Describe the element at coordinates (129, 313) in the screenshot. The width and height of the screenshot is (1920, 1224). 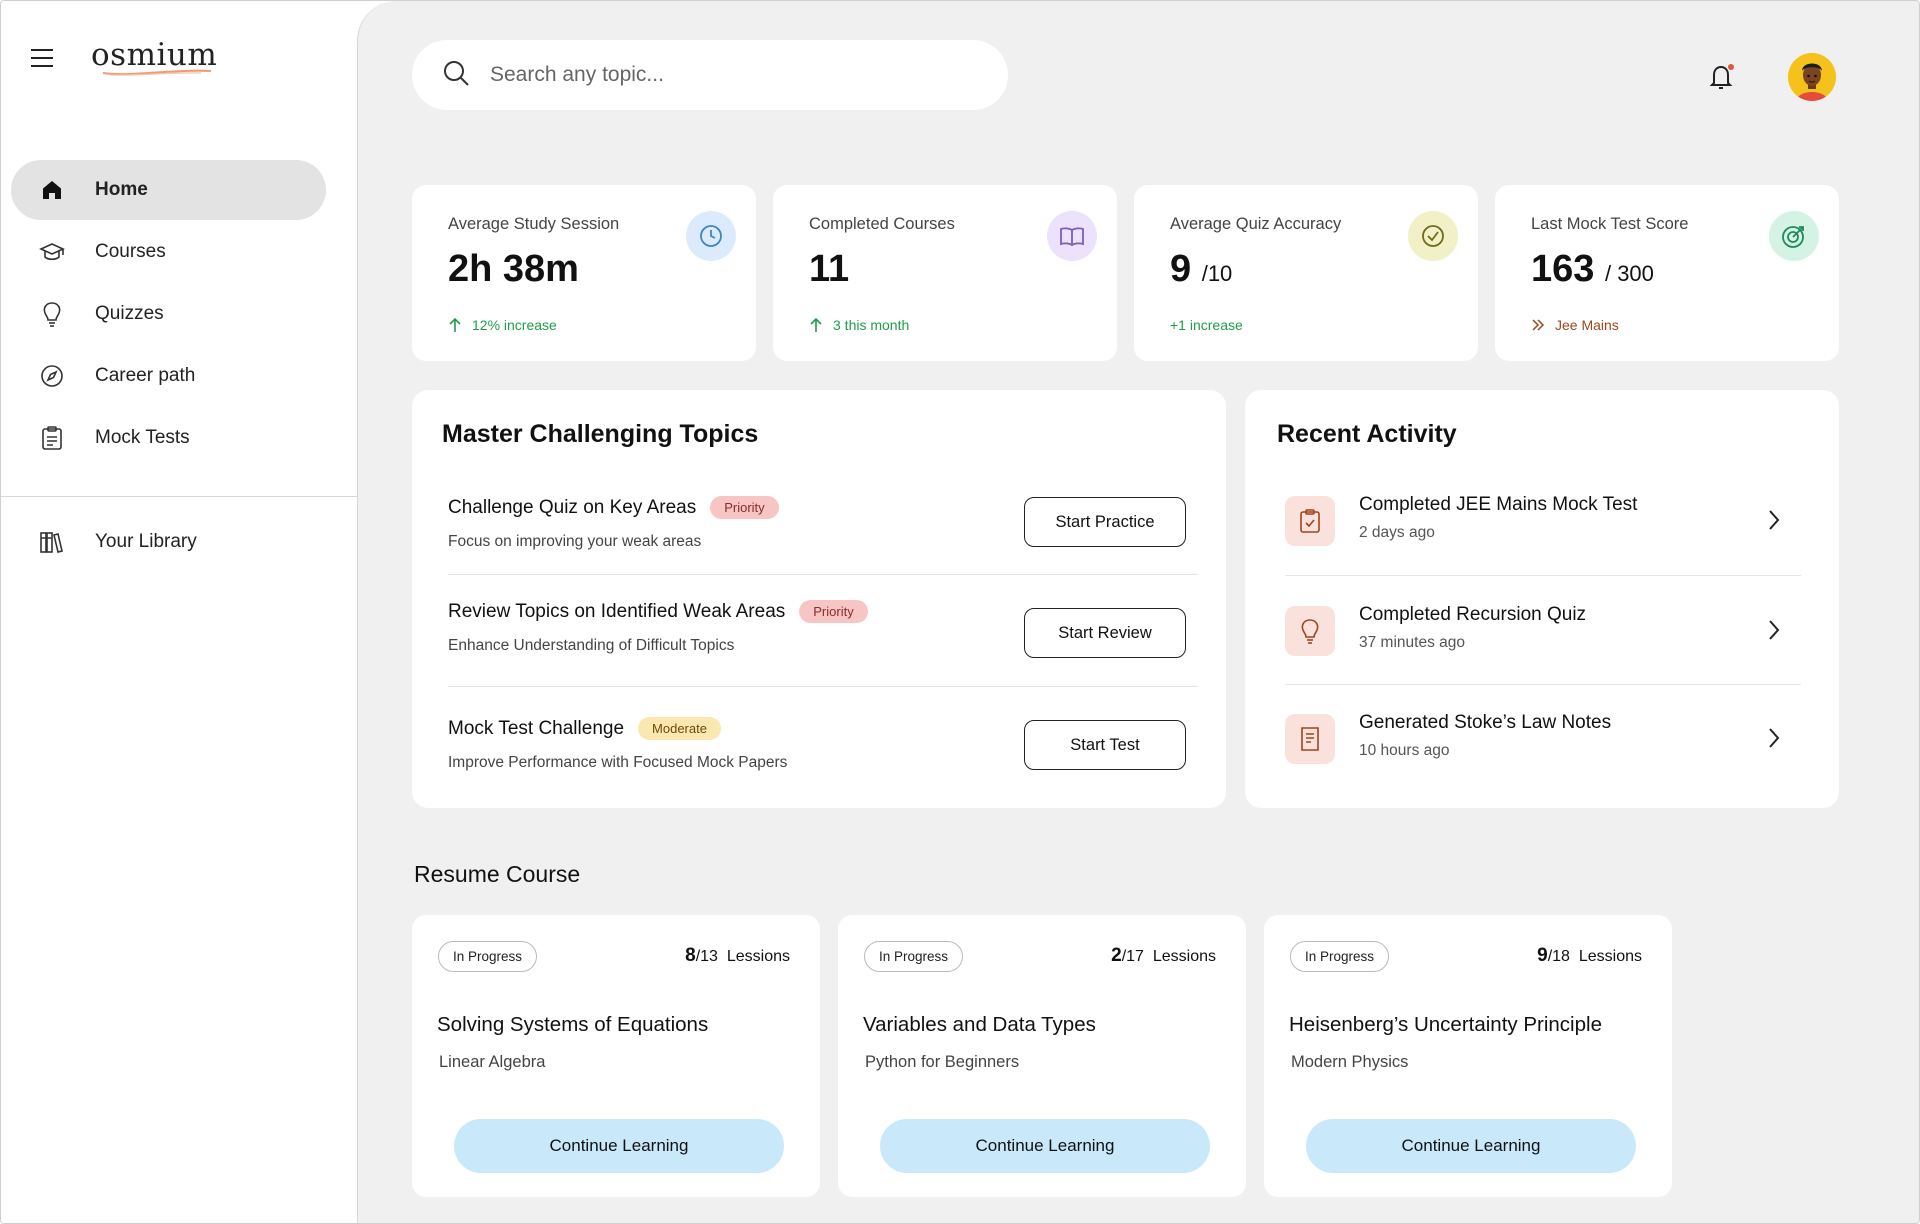
I see `sidebar-item-label: Quizzes` at that location.